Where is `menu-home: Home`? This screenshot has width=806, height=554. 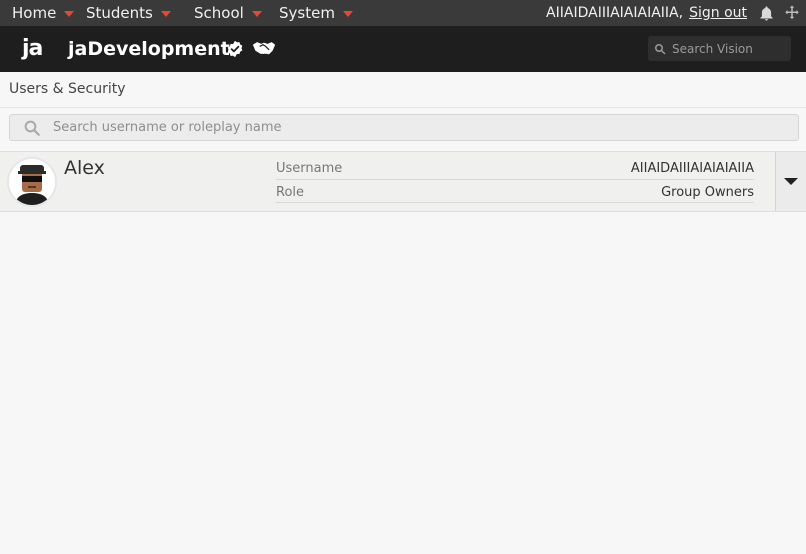
menu-home: Home is located at coordinates (43, 13).